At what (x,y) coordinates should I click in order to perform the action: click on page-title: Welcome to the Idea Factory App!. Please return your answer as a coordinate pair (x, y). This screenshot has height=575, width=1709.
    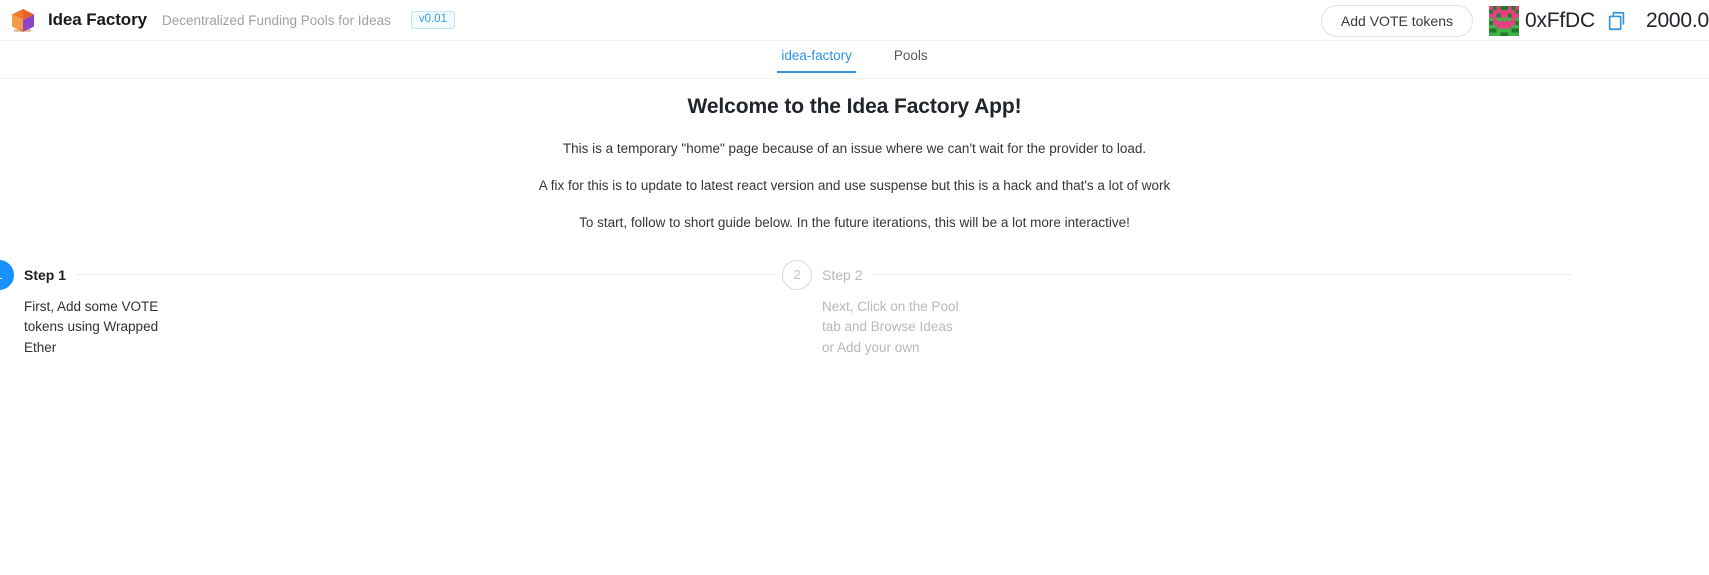
    Looking at the image, I should click on (854, 106).